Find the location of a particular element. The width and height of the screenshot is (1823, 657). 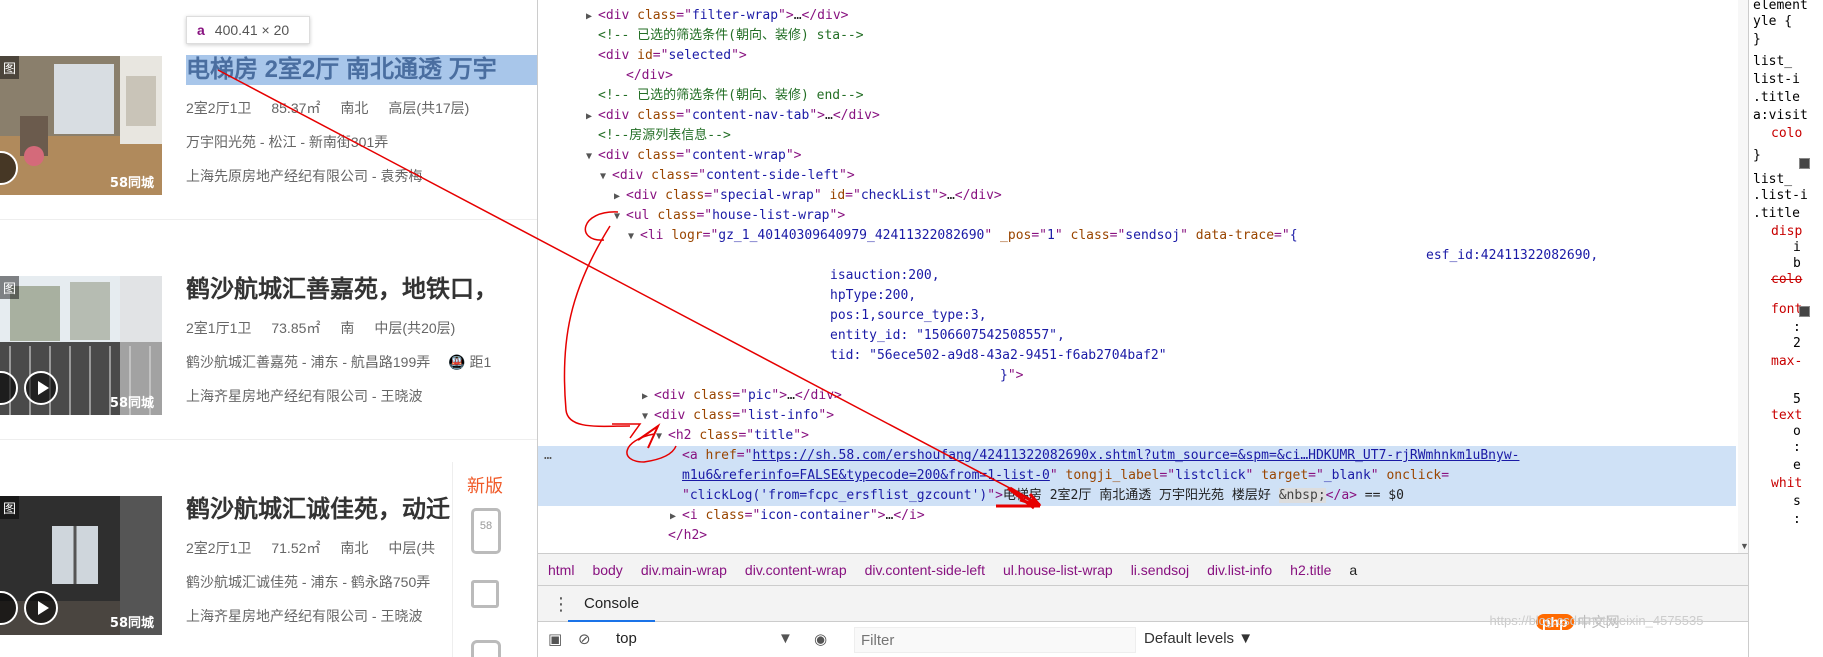

listing-location: 鹤沙航城汇诚佳苑 - 浦东 - 鹤永路750弄 is located at coordinates (308, 582).